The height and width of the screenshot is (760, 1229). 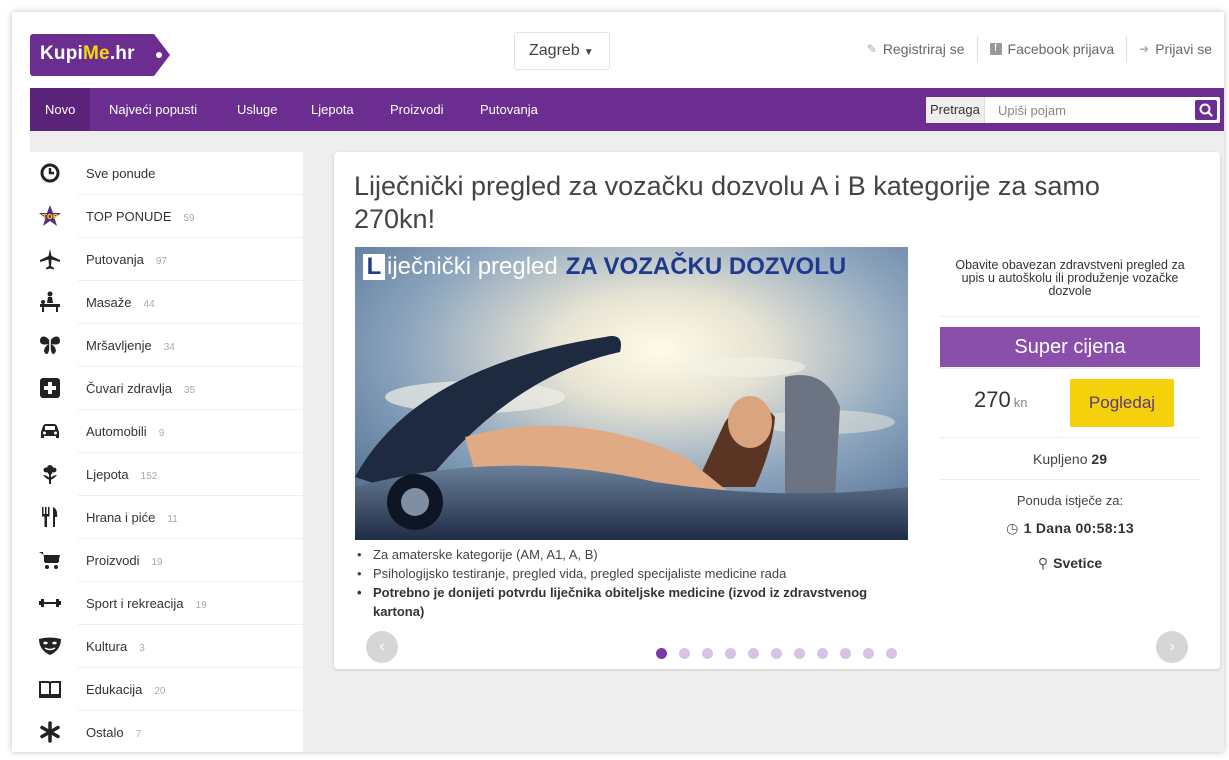 What do you see at coordinates (50, 603) in the screenshot?
I see `dumbbell-icon` at bounding box center [50, 603].